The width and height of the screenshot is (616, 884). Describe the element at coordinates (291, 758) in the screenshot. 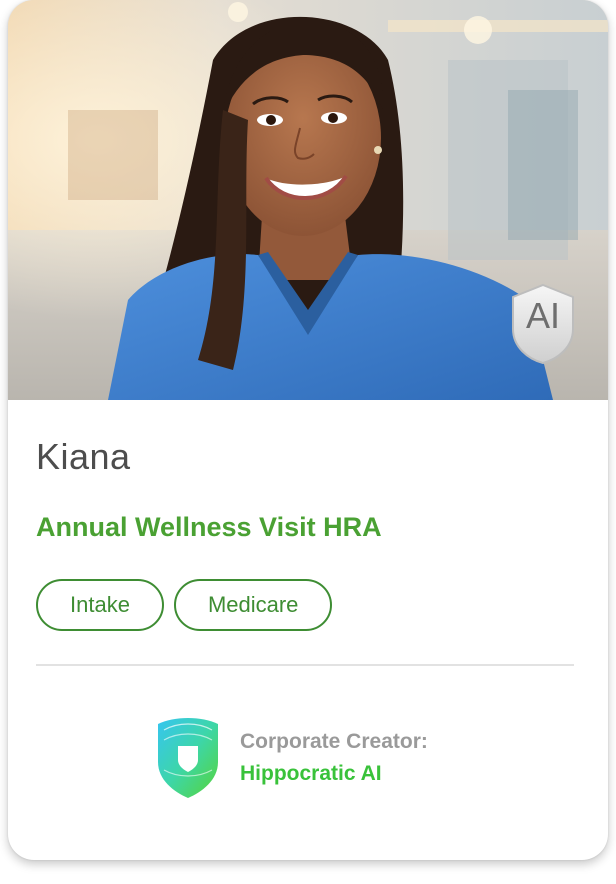

I see `creator-section: Corporate Creator: Hippocratic AI` at that location.